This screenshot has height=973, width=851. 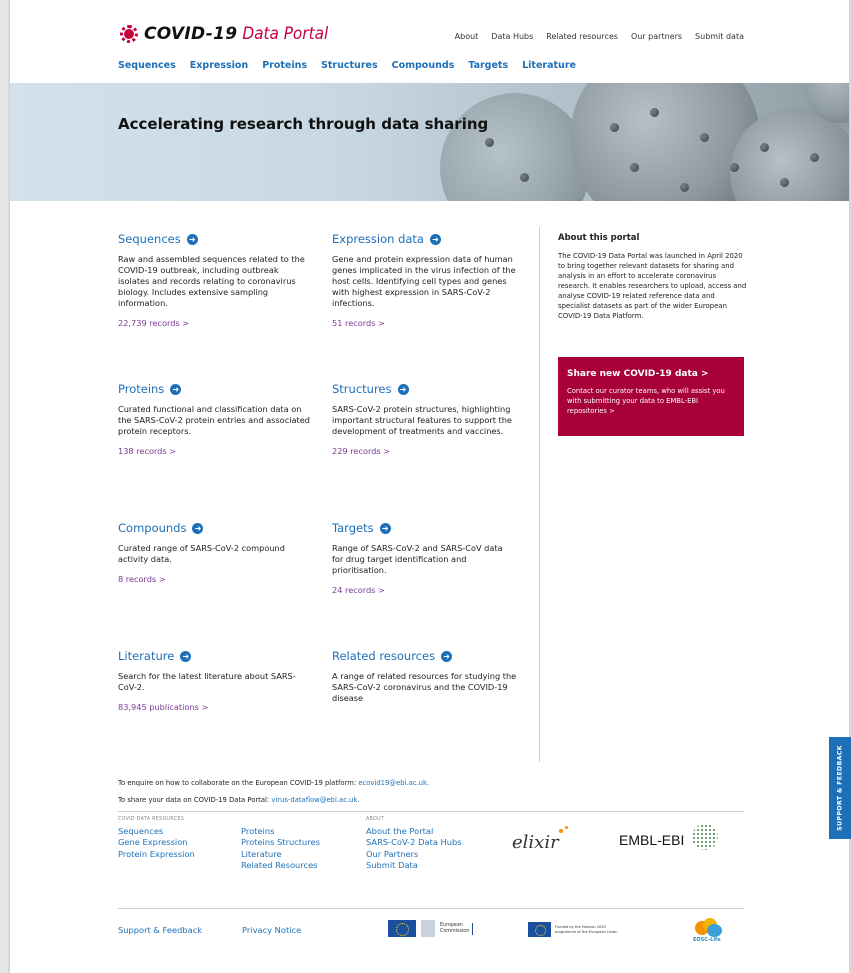 I want to click on about-title: About this portal, so click(x=599, y=238).